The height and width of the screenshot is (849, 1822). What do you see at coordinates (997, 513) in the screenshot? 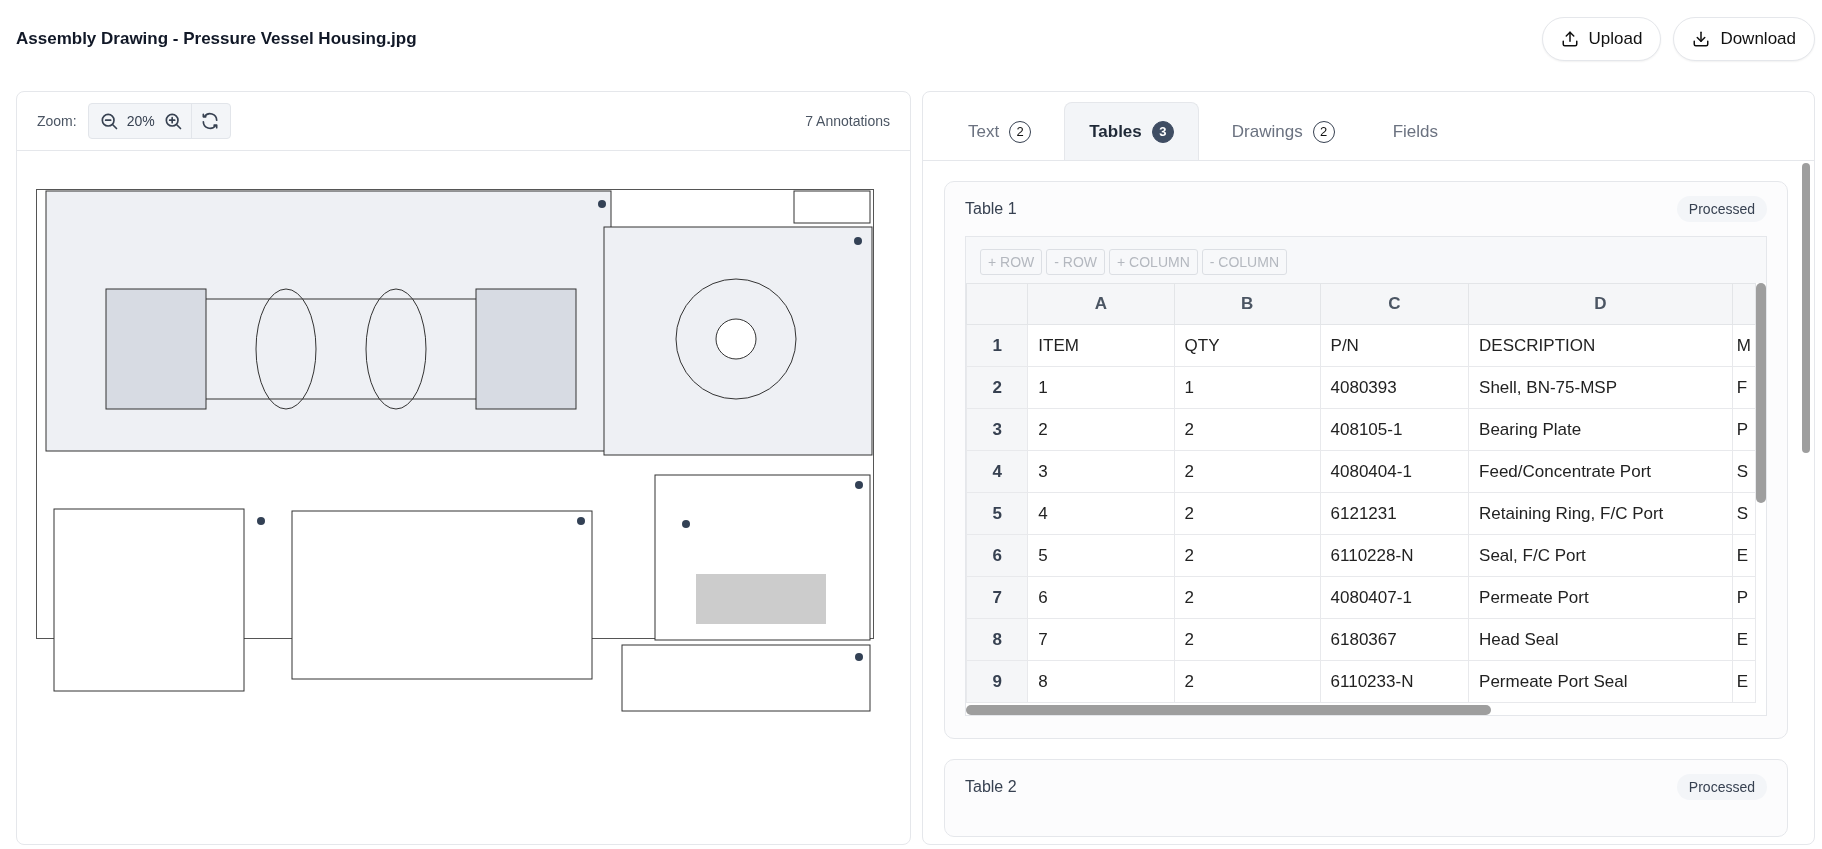
I see `row-number: 5` at bounding box center [997, 513].